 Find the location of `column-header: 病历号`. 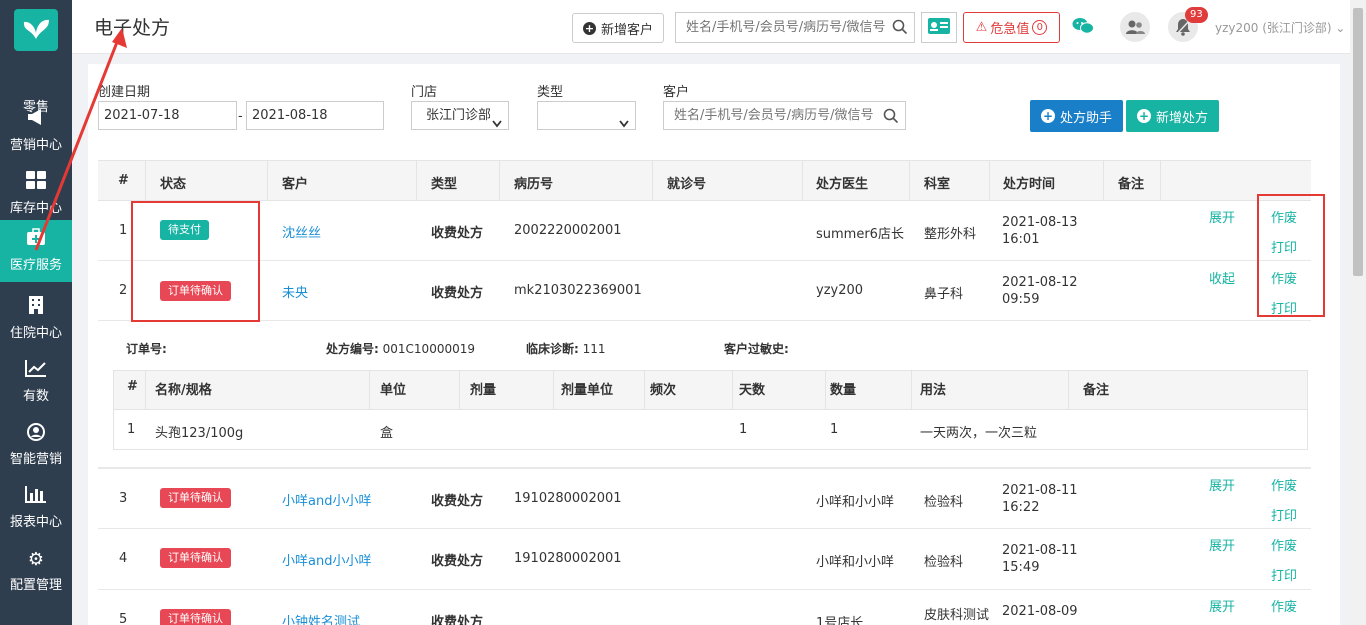

column-header: 病历号 is located at coordinates (534, 184).